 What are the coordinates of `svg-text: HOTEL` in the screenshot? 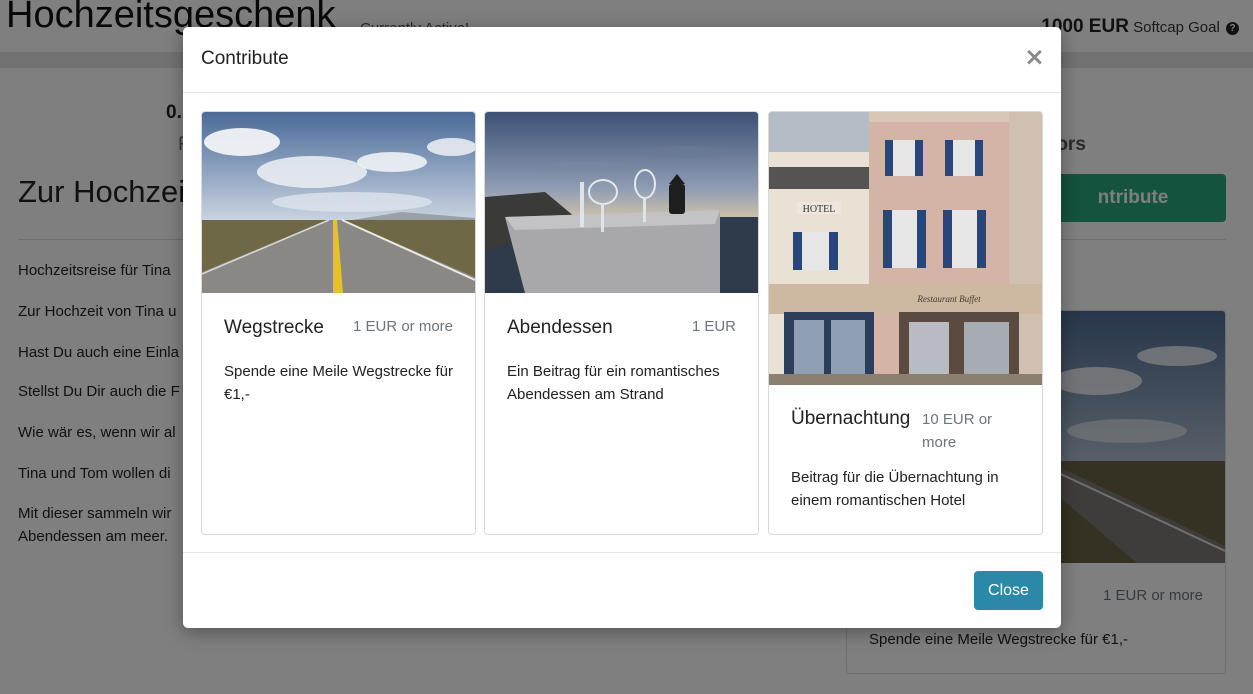 It's located at (819, 209).